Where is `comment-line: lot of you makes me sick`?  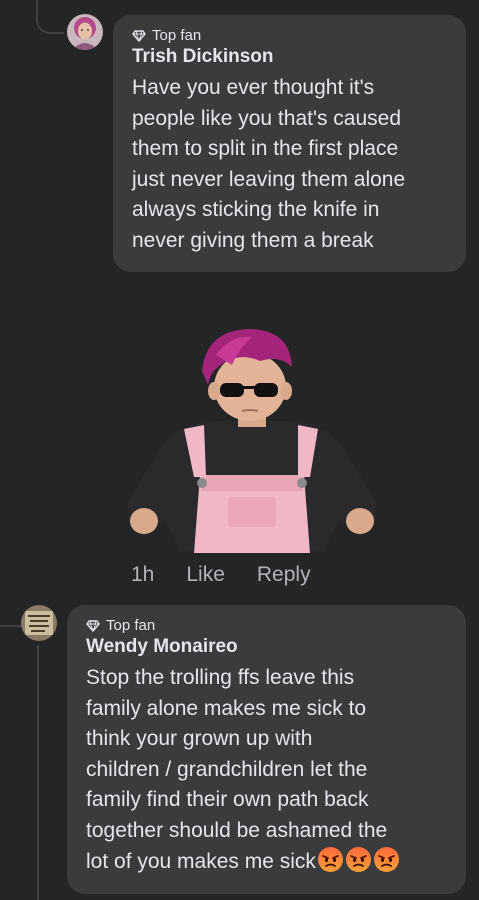 comment-line: lot of you makes me sick is located at coordinates (201, 861).